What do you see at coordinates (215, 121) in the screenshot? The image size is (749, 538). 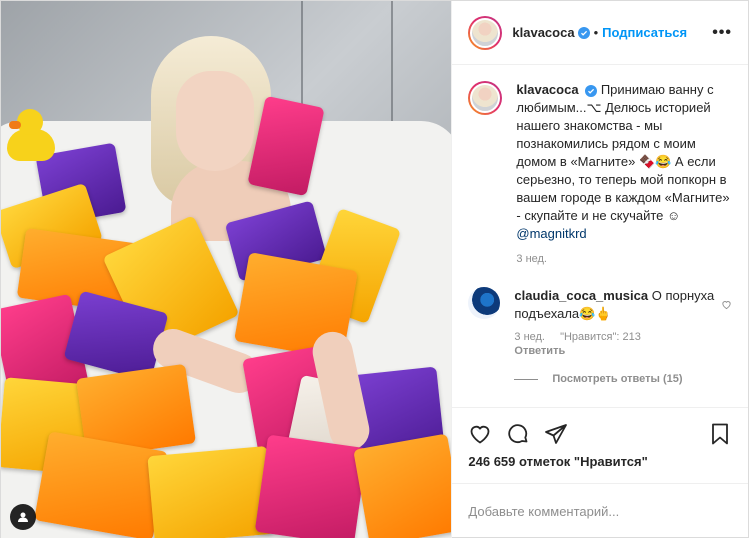 I see `woman-face` at bounding box center [215, 121].